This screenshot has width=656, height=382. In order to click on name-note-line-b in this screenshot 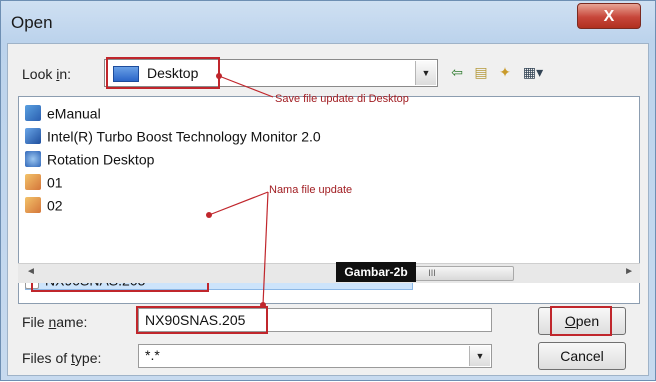, I will do `click(265, 248)`.